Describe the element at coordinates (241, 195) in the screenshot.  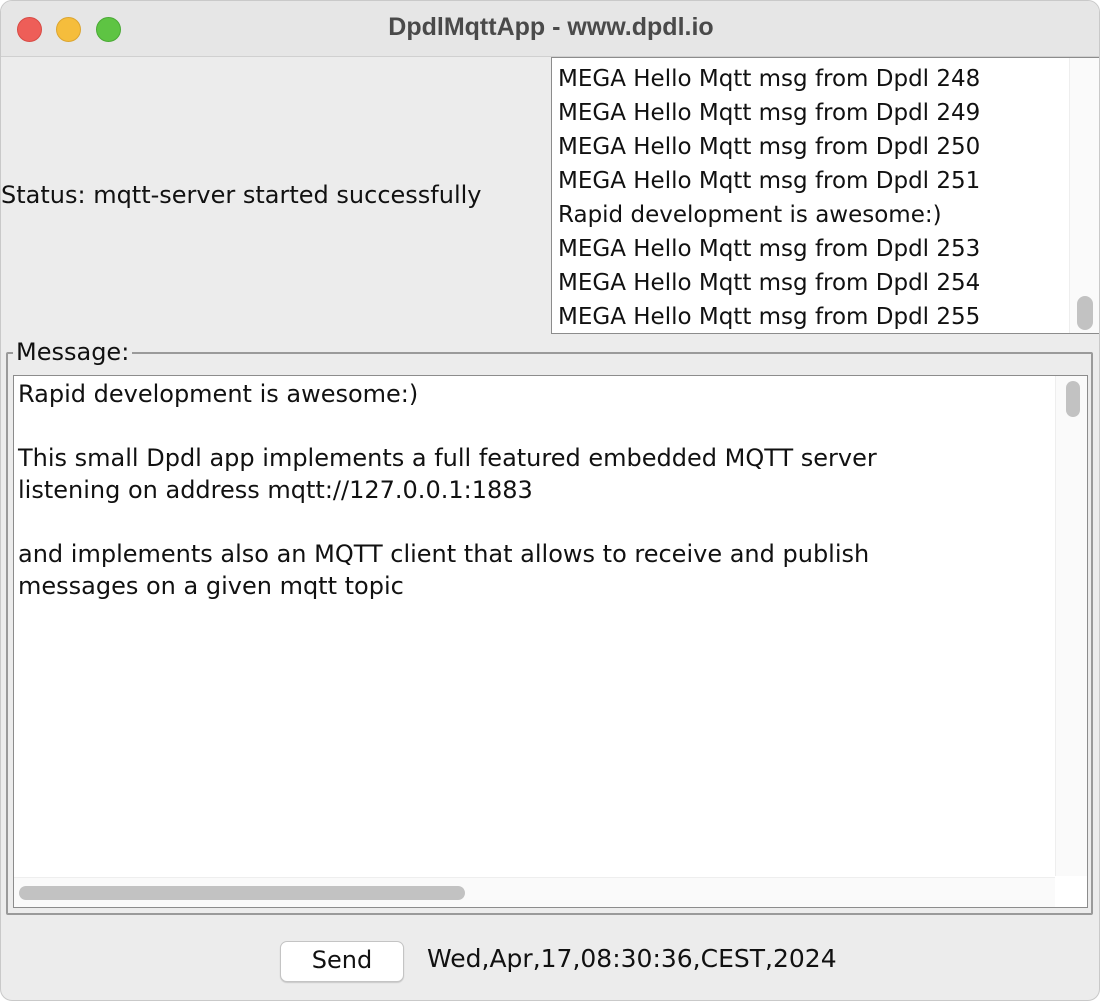
I see `status-label: Status: mqtt-server started successfully` at that location.